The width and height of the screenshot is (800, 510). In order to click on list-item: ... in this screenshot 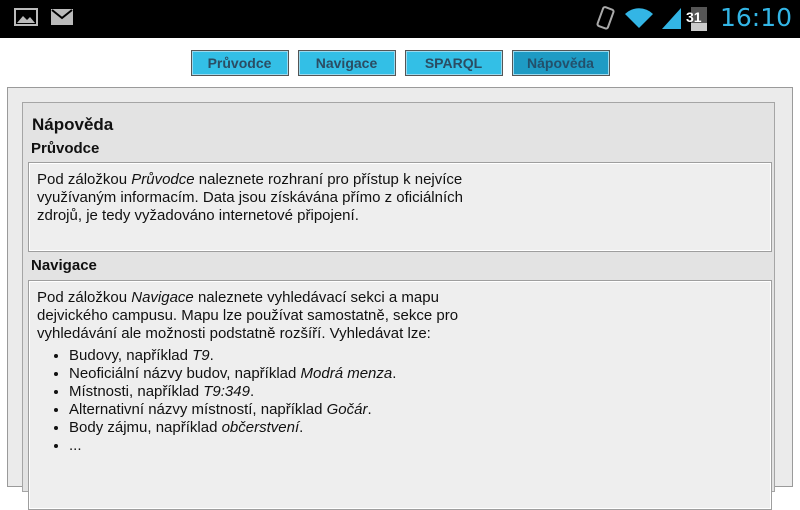, I will do `click(416, 446)`.